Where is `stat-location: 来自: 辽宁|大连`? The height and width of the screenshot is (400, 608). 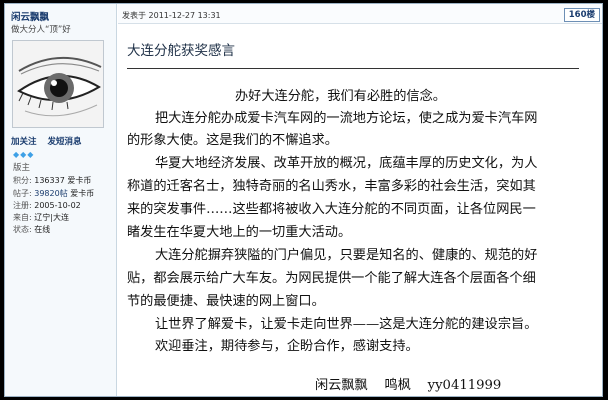
stat-location: 来自: 辽宁|大连 is located at coordinates (41, 217).